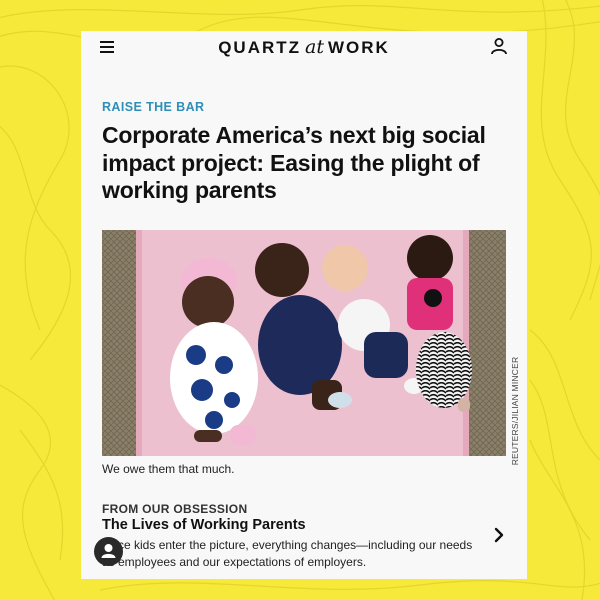 This screenshot has width=600, height=600. Describe the element at coordinates (499, 535) in the screenshot. I see `chevron-right-icon` at that location.